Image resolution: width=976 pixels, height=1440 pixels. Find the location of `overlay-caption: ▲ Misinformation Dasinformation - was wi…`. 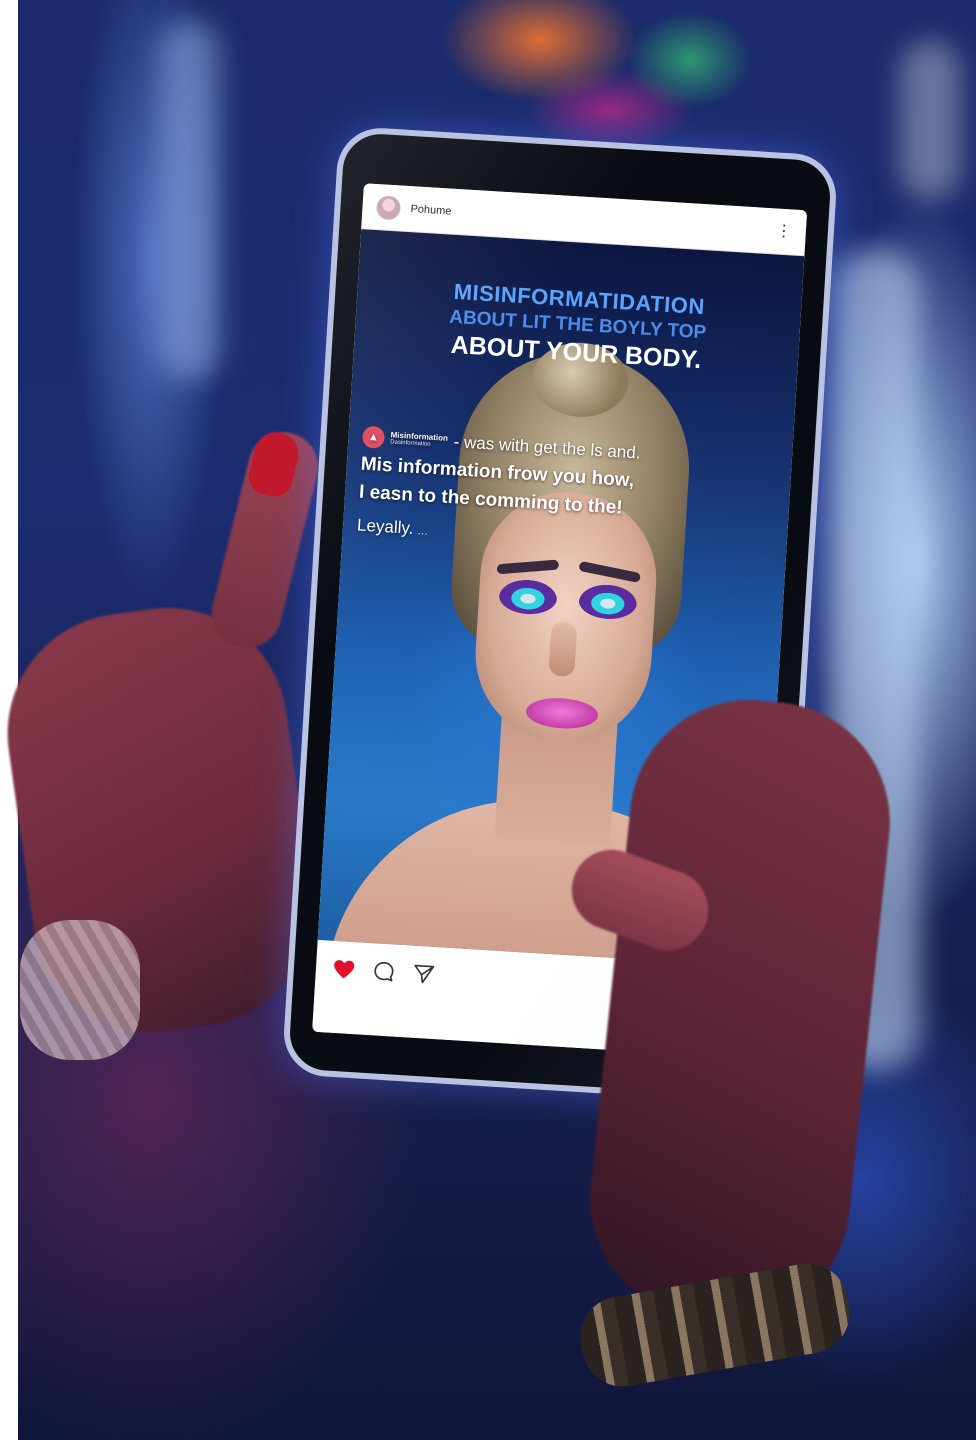

overlay-caption: ▲ Misinformation Dasinformation - was wi… is located at coordinates (567, 493).